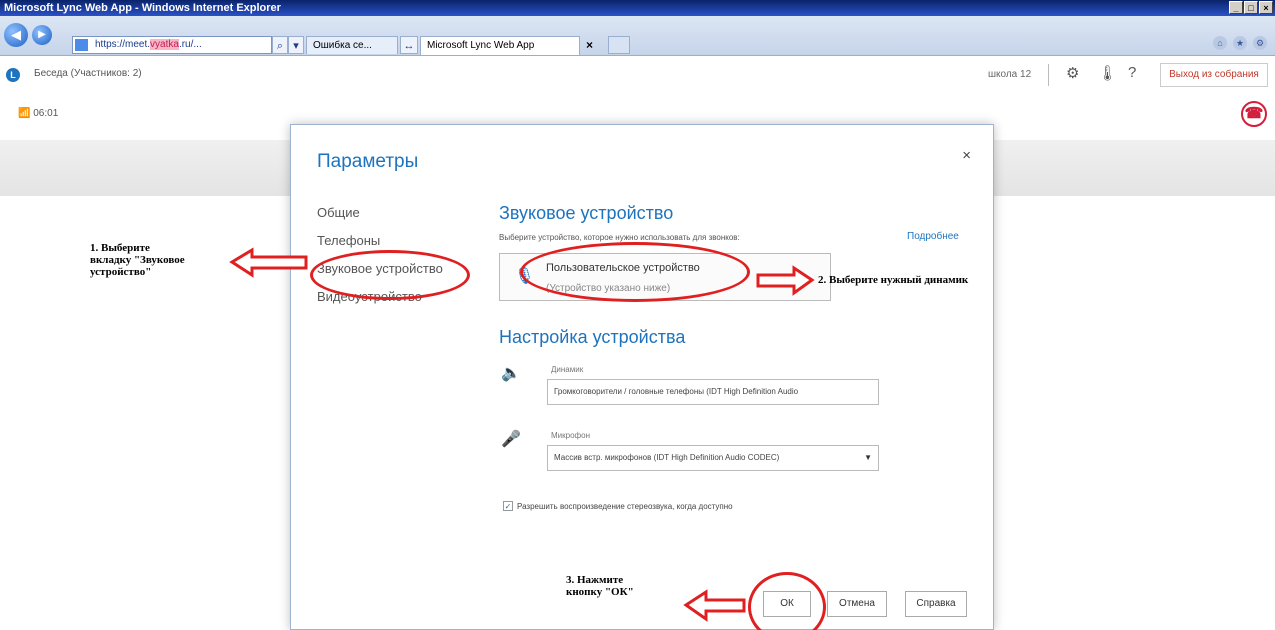 The image size is (1275, 630). I want to click on close-icon: ×, so click(966, 155).